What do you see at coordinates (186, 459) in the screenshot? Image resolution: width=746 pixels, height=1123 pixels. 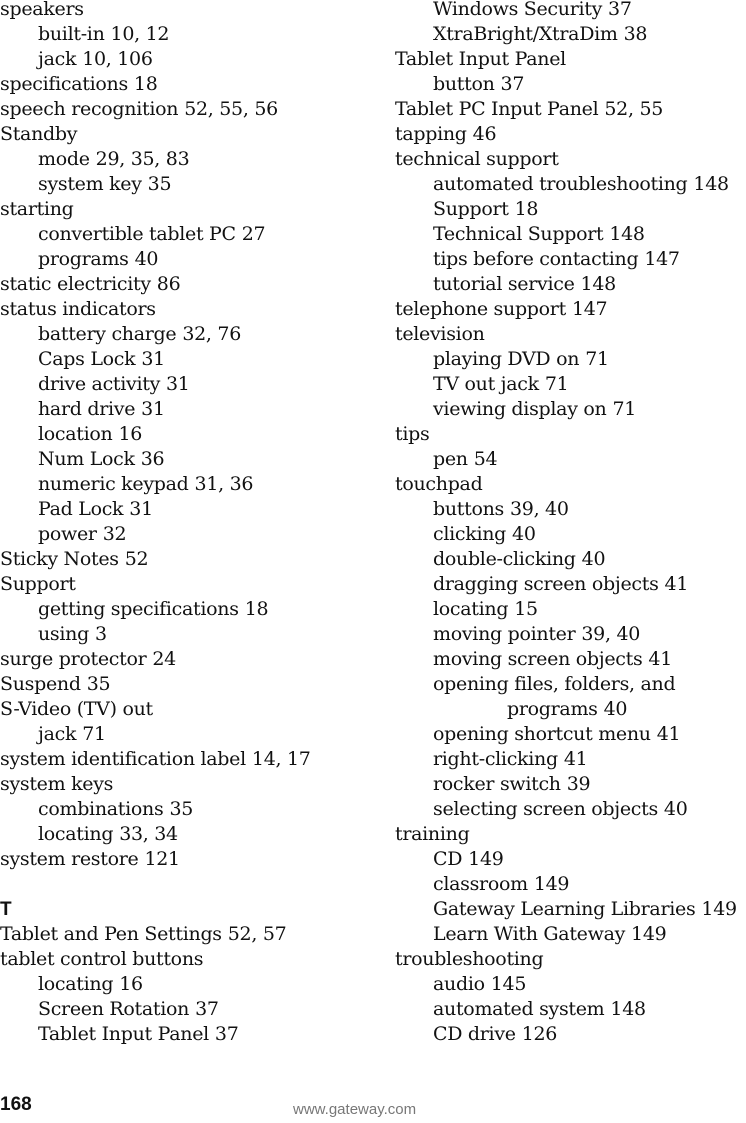 I see `index-subentry: Num Lock 36` at bounding box center [186, 459].